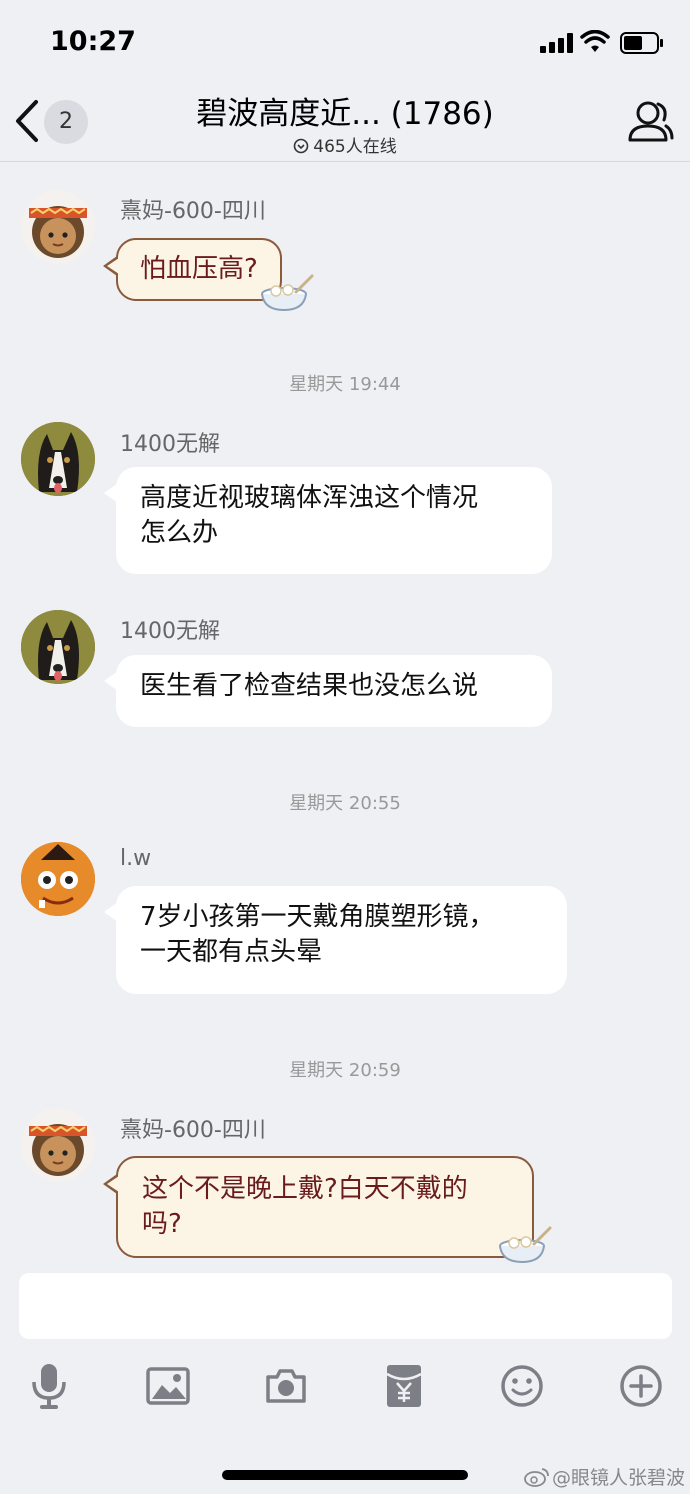  Describe the element at coordinates (162, 1224) in the screenshot. I see `message-text-line: 吗?` at that location.